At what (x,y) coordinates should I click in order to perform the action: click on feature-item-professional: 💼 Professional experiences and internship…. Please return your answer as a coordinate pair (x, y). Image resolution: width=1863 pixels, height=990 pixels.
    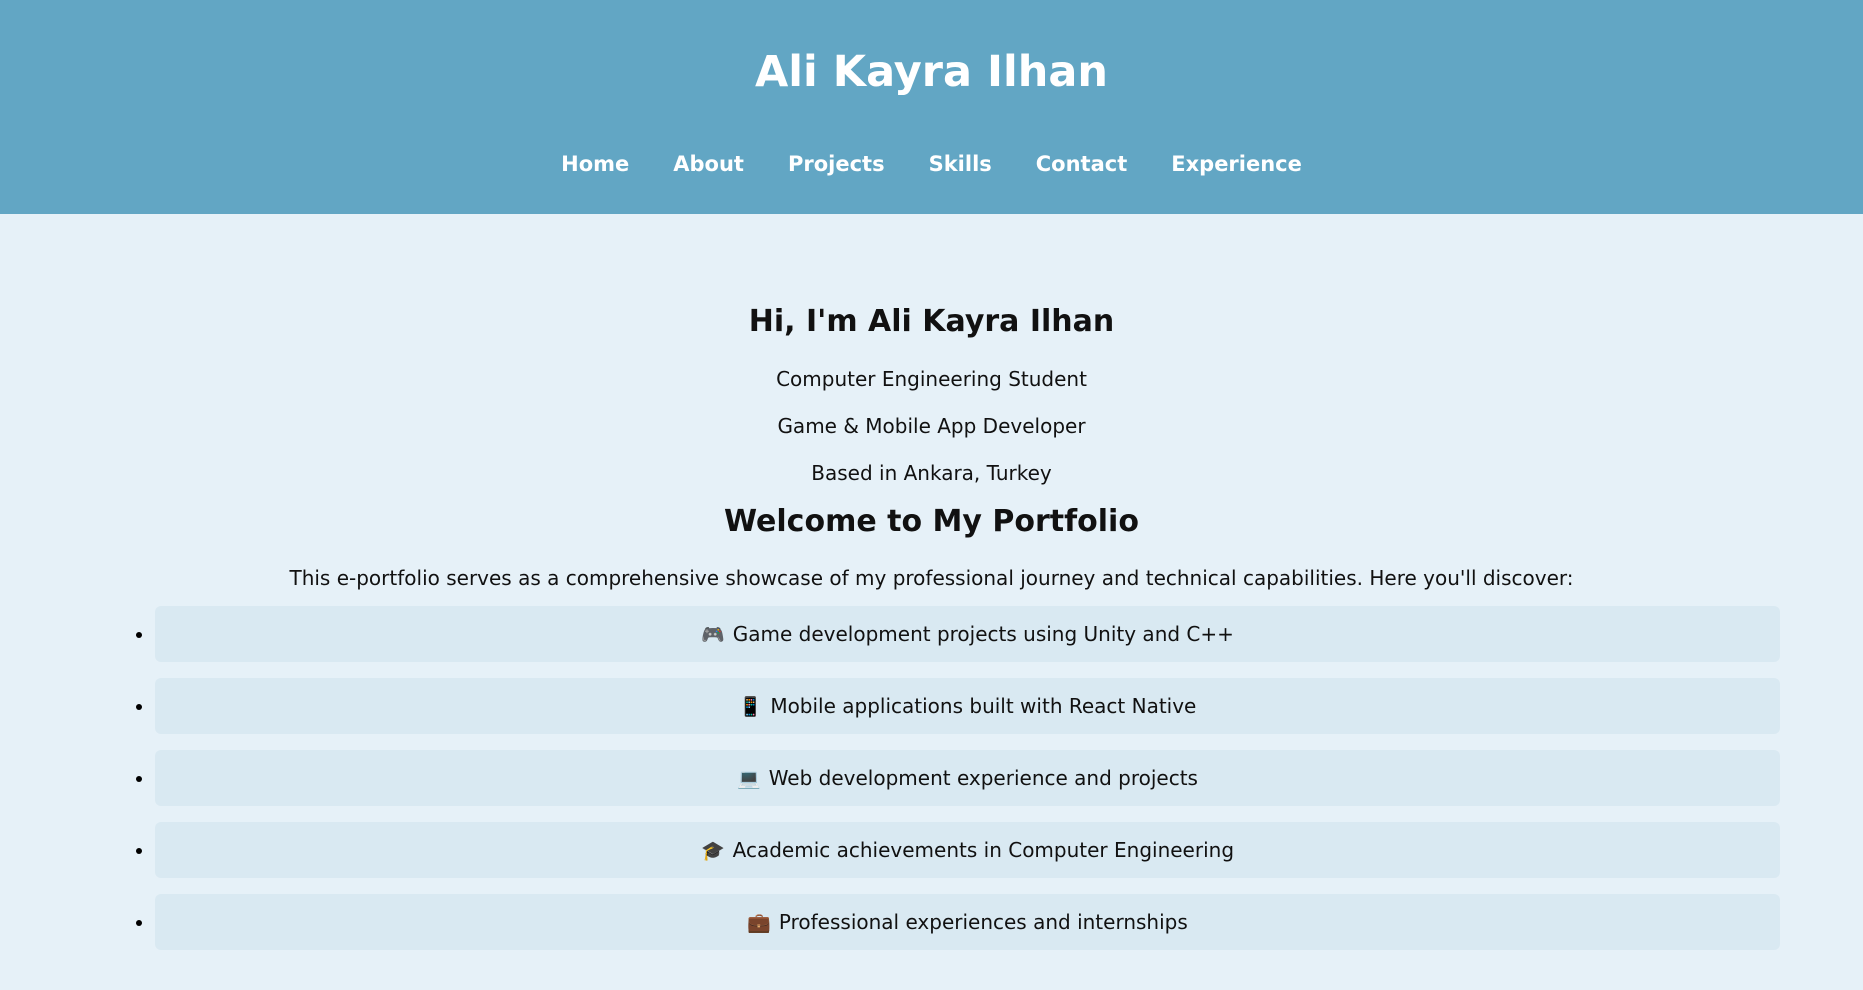
    Looking at the image, I should click on (967, 922).